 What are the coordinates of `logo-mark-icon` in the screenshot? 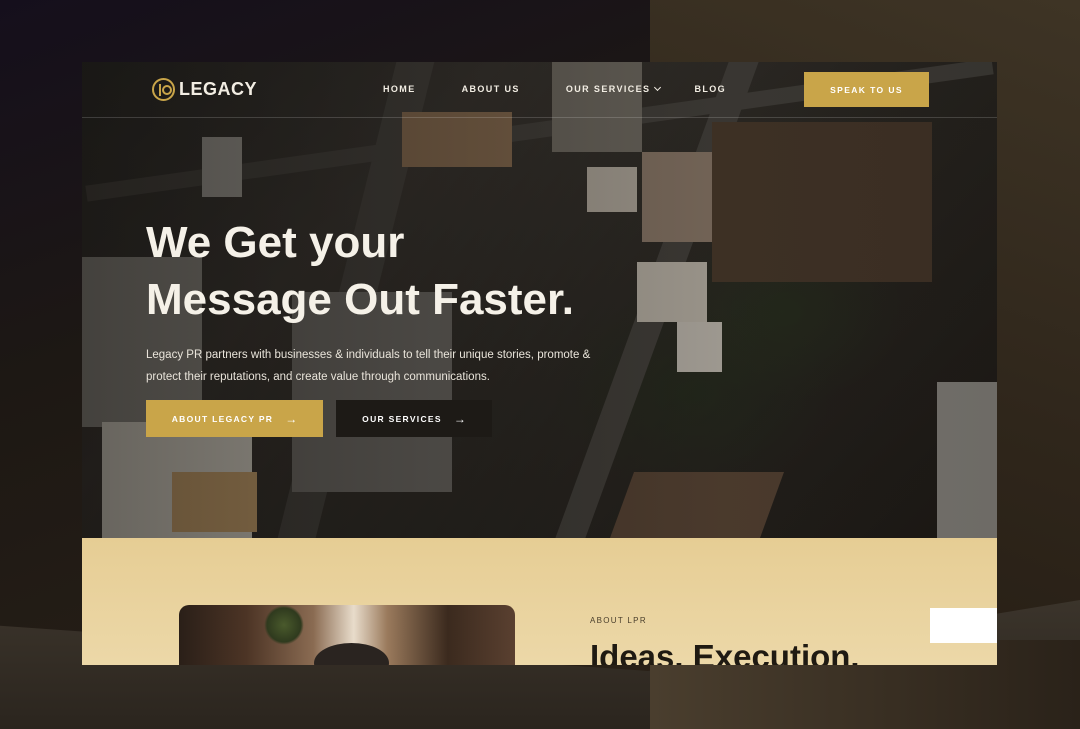 It's located at (163, 89).